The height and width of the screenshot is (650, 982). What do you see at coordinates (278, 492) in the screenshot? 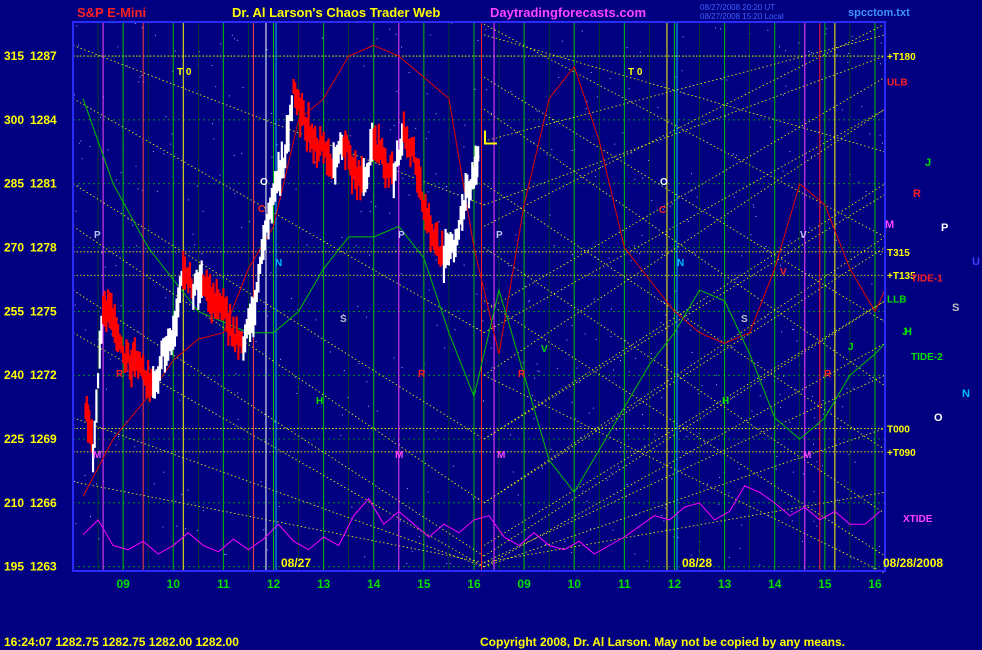
I see `fan-line` at bounding box center [278, 492].